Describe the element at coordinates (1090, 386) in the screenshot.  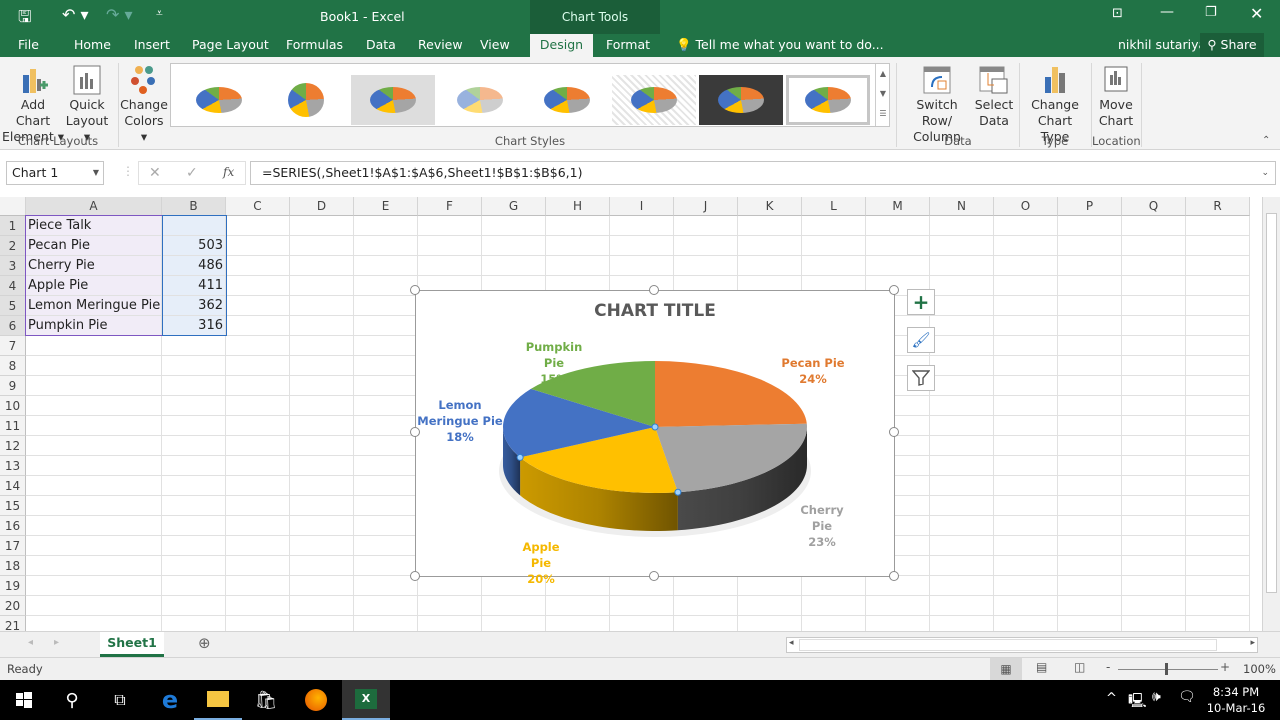
I see `cell-P9` at that location.